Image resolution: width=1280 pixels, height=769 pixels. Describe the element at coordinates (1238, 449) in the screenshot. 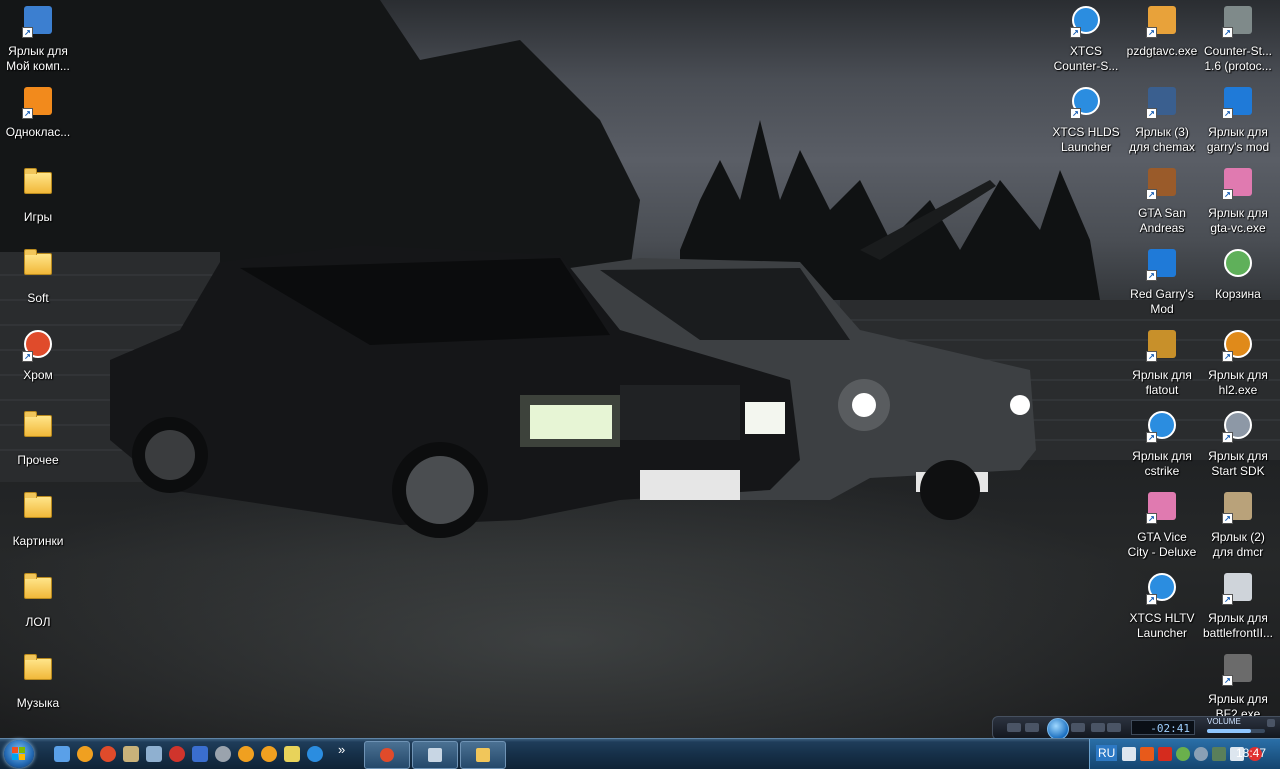

I see `desktop-icon: ↗ Ярлык для Start SDK` at that location.